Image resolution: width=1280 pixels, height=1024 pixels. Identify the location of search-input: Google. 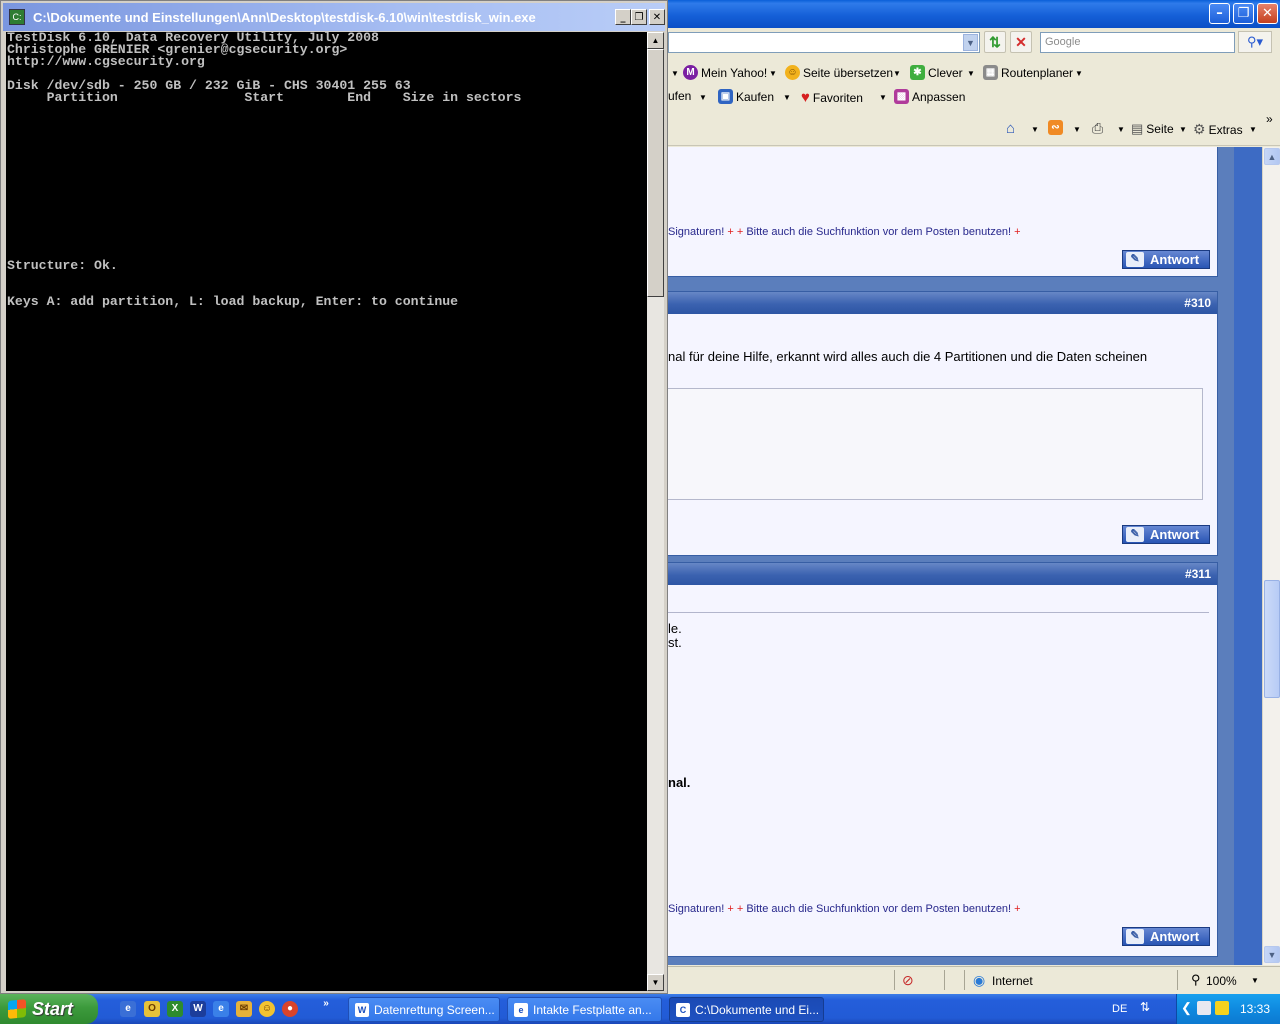
(1137, 42).